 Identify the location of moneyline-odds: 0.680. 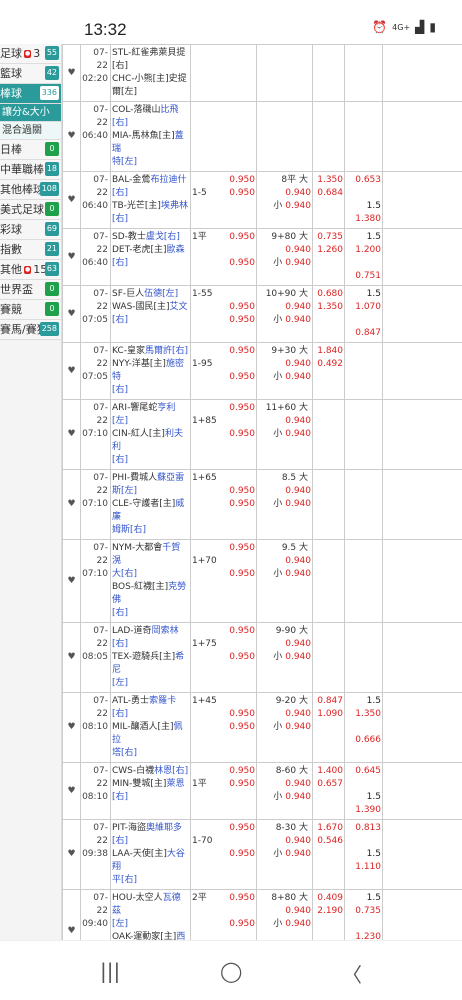
(328, 294).